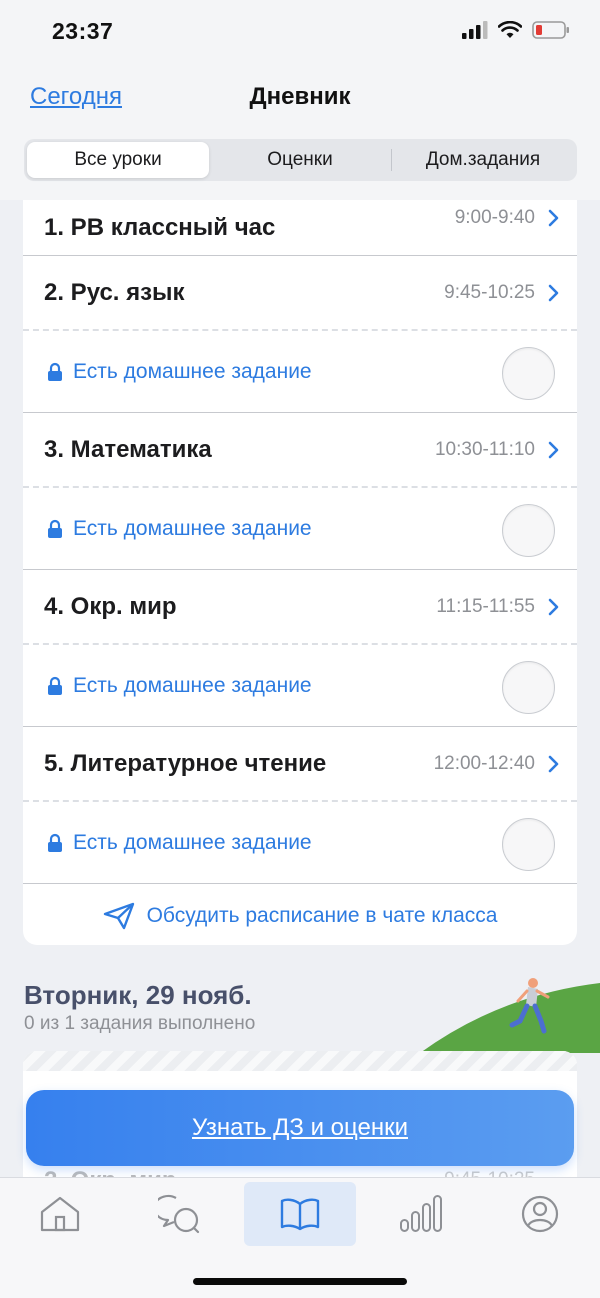  What do you see at coordinates (160, 227) in the screenshot?
I see `lesson-name: 1. РВ классный час` at bounding box center [160, 227].